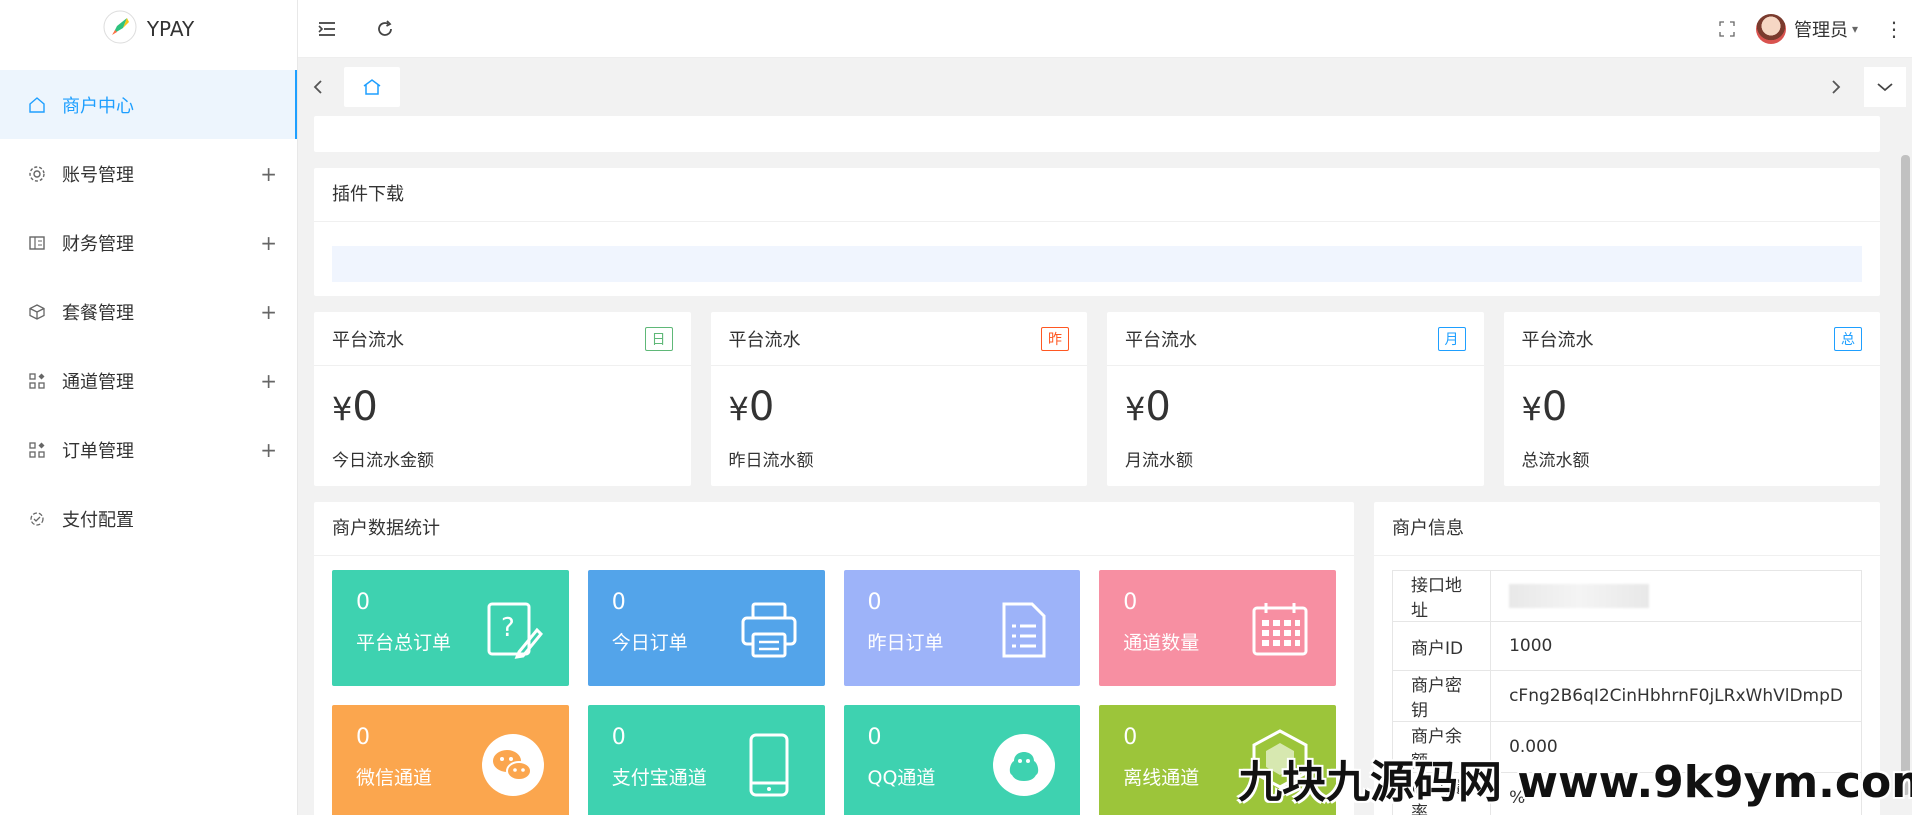  Describe the element at coordinates (1280, 630) in the screenshot. I see `calendar-icon` at that location.